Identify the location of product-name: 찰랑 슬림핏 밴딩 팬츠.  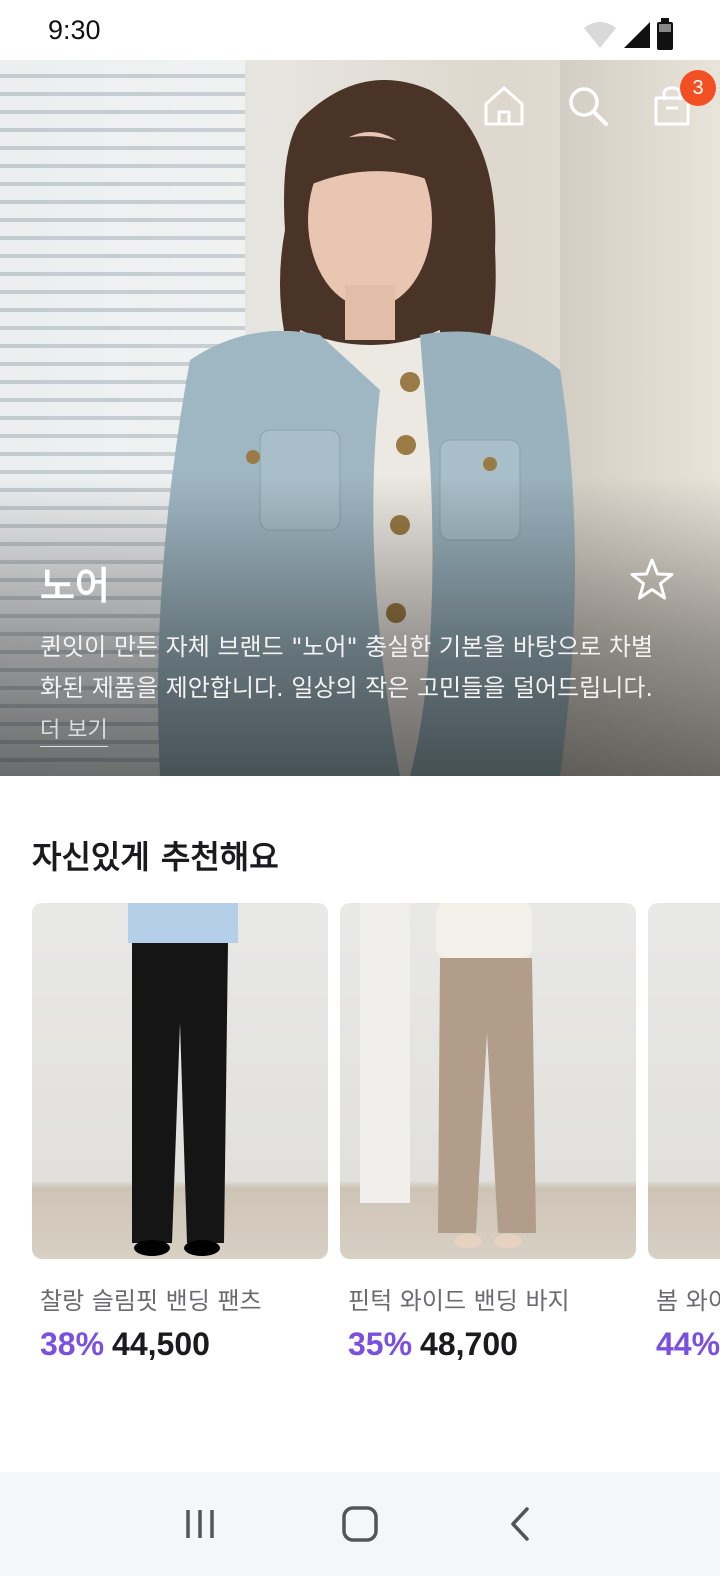
(151, 1301).